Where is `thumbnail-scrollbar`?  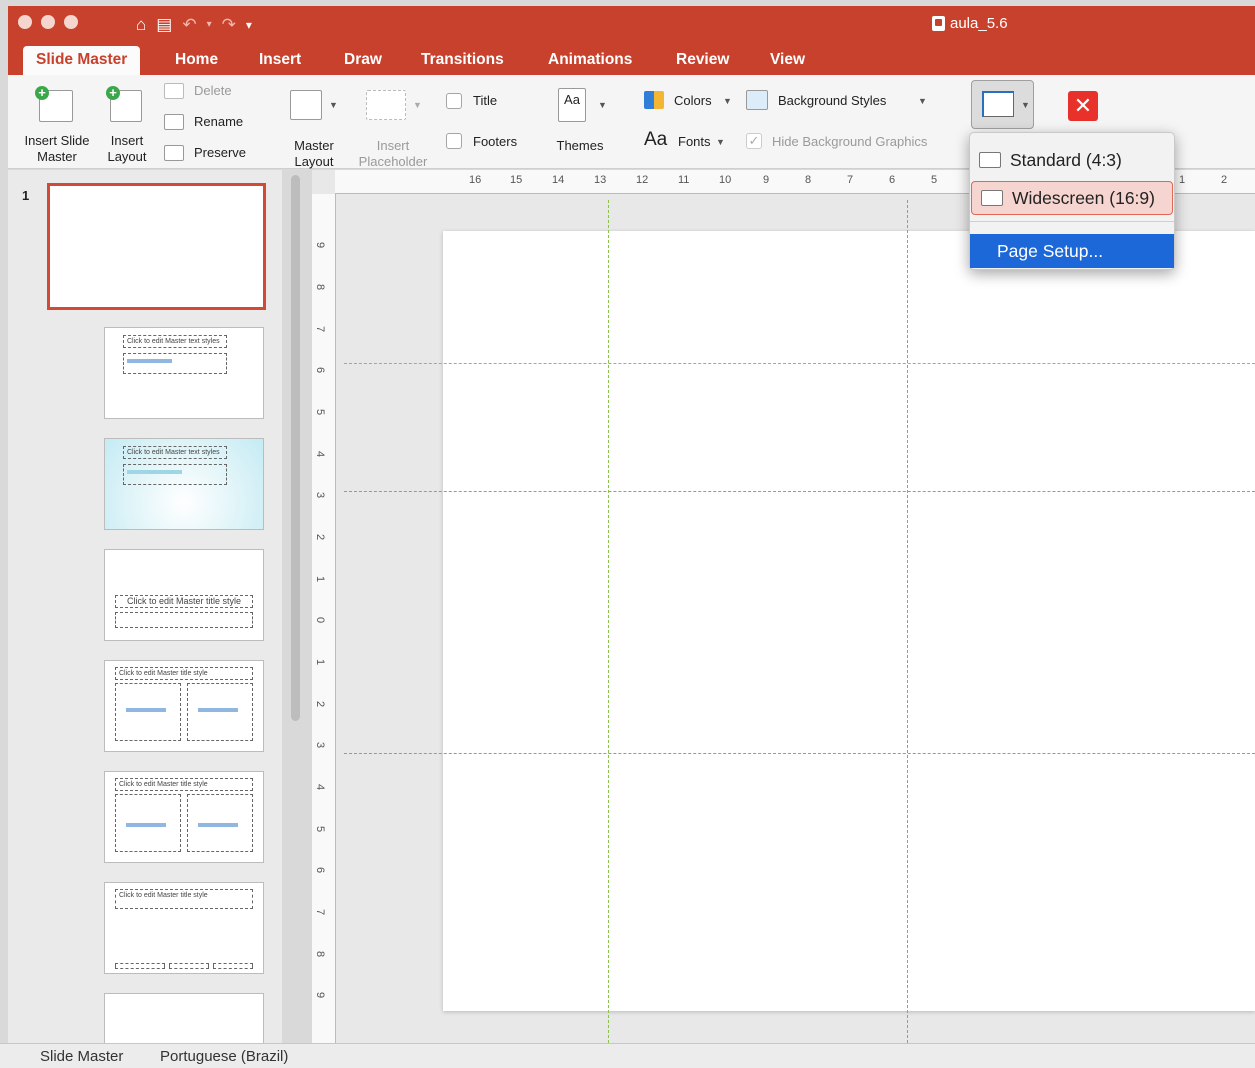 thumbnail-scrollbar is located at coordinates (295, 448).